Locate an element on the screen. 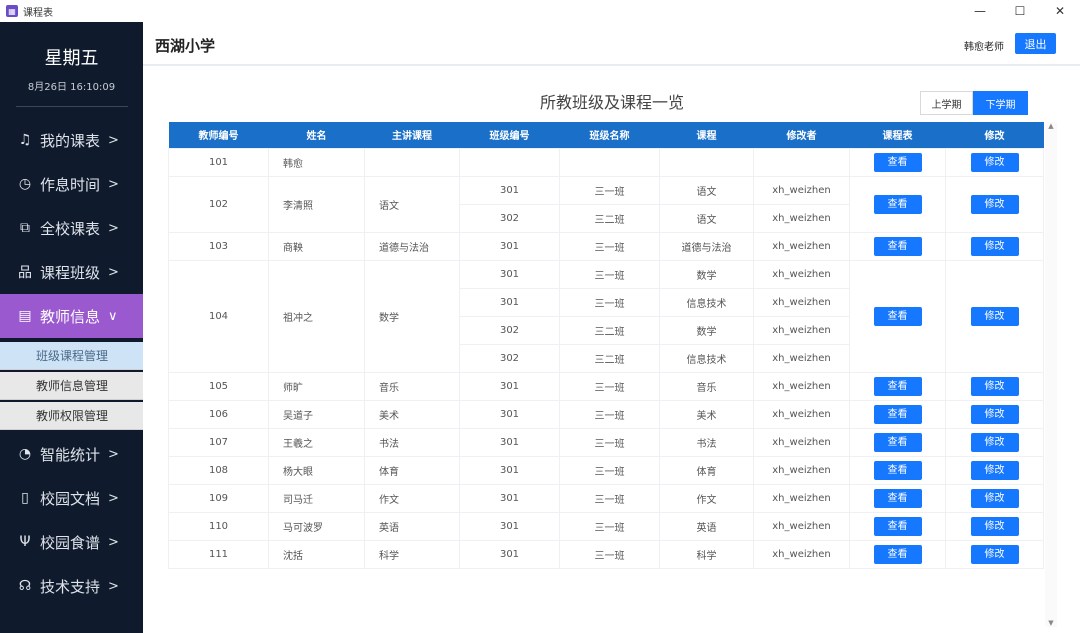 Image resolution: width=1080 pixels, height=633 pixels. course-cell: 数学 is located at coordinates (706, 330).